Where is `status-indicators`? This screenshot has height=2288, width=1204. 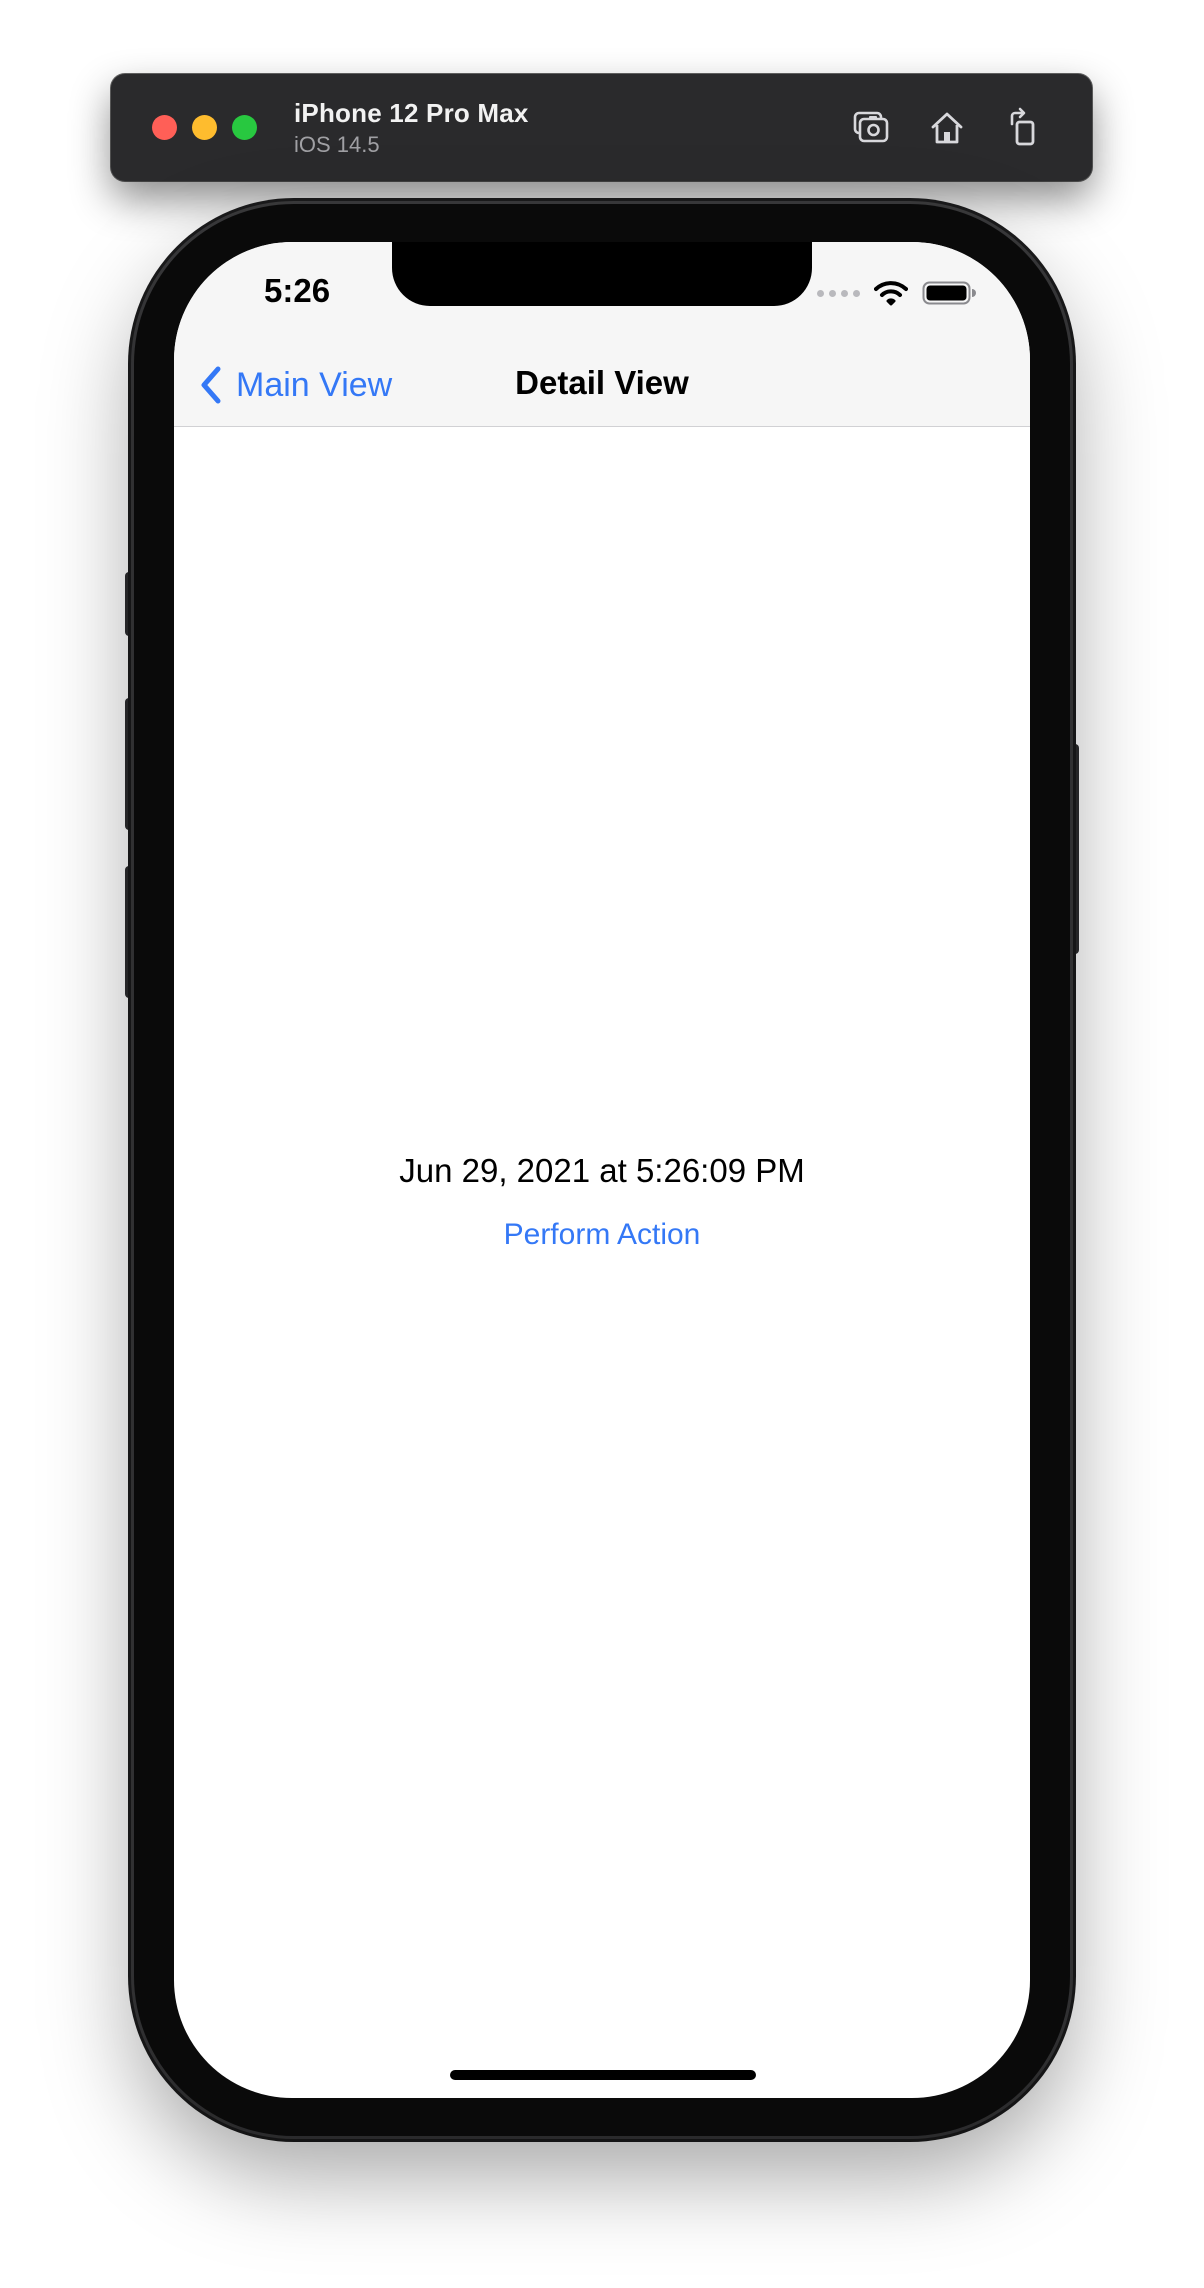 status-indicators is located at coordinates (896, 293).